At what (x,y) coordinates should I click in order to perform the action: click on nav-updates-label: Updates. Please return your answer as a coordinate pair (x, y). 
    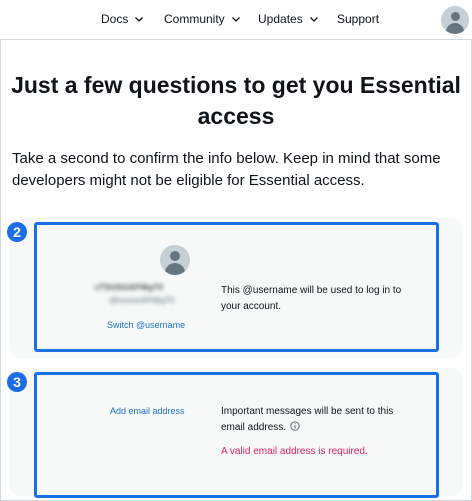
    Looking at the image, I should click on (280, 19).